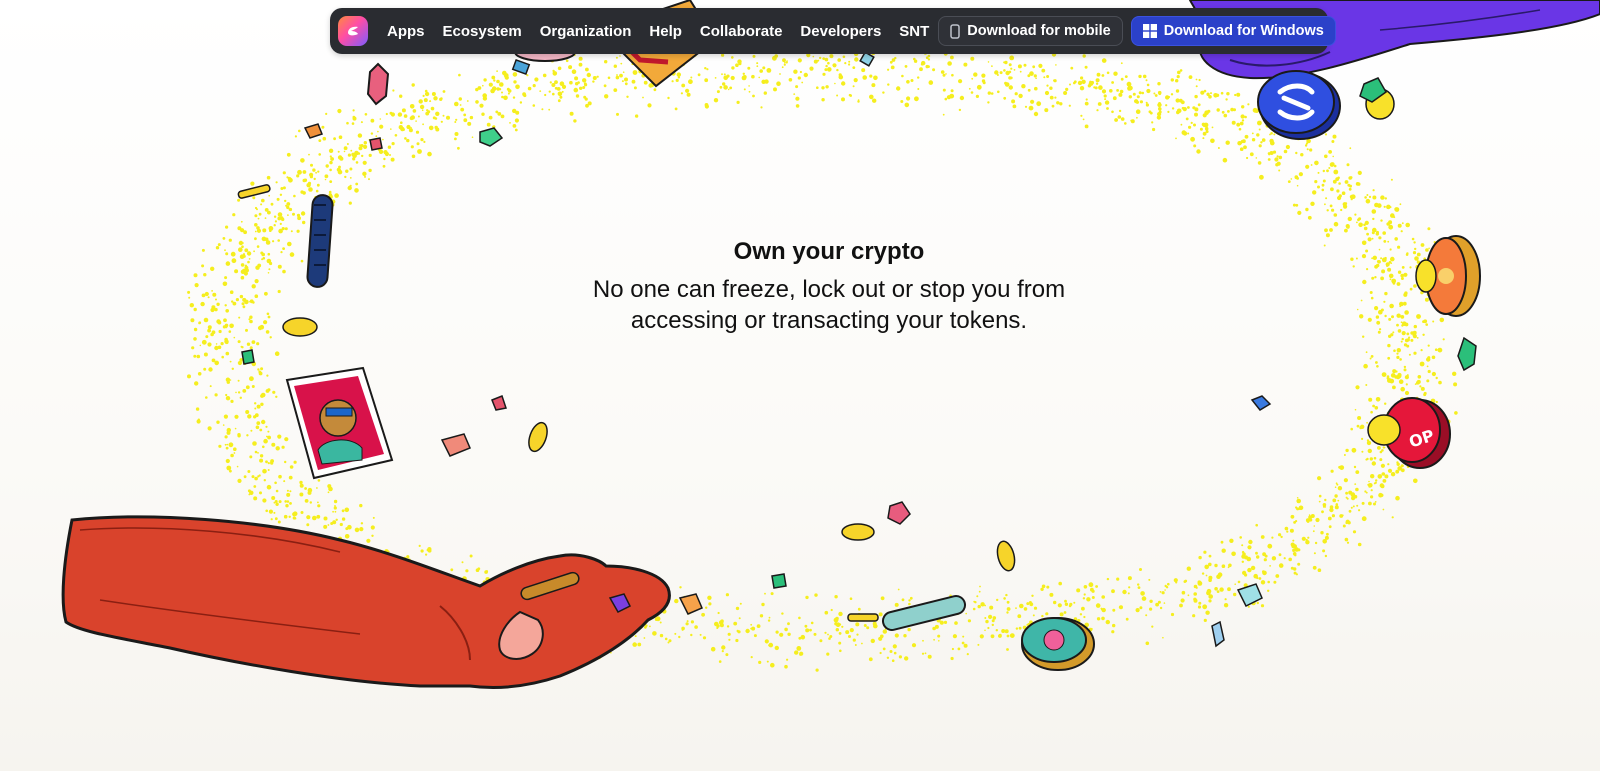 This screenshot has height=771, width=1600. I want to click on download-mobile-button: Download for mobile, so click(1030, 31).